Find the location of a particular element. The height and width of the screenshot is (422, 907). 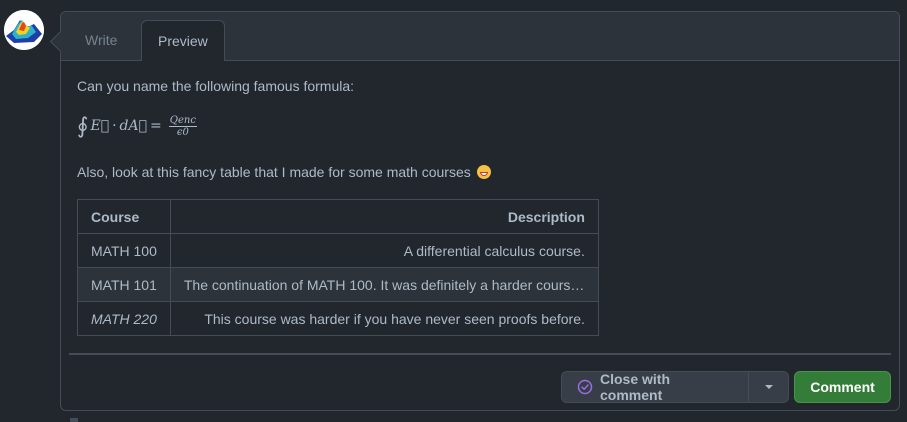

surface-plot-avatar-icon is located at coordinates (24, 30).